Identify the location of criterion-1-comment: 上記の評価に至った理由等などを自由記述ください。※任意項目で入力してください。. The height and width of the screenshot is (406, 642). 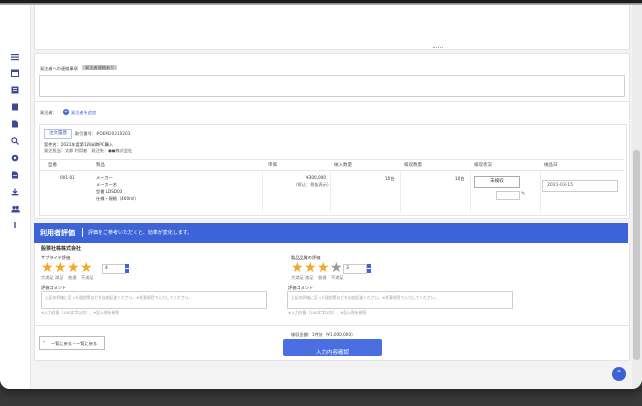
(154, 300).